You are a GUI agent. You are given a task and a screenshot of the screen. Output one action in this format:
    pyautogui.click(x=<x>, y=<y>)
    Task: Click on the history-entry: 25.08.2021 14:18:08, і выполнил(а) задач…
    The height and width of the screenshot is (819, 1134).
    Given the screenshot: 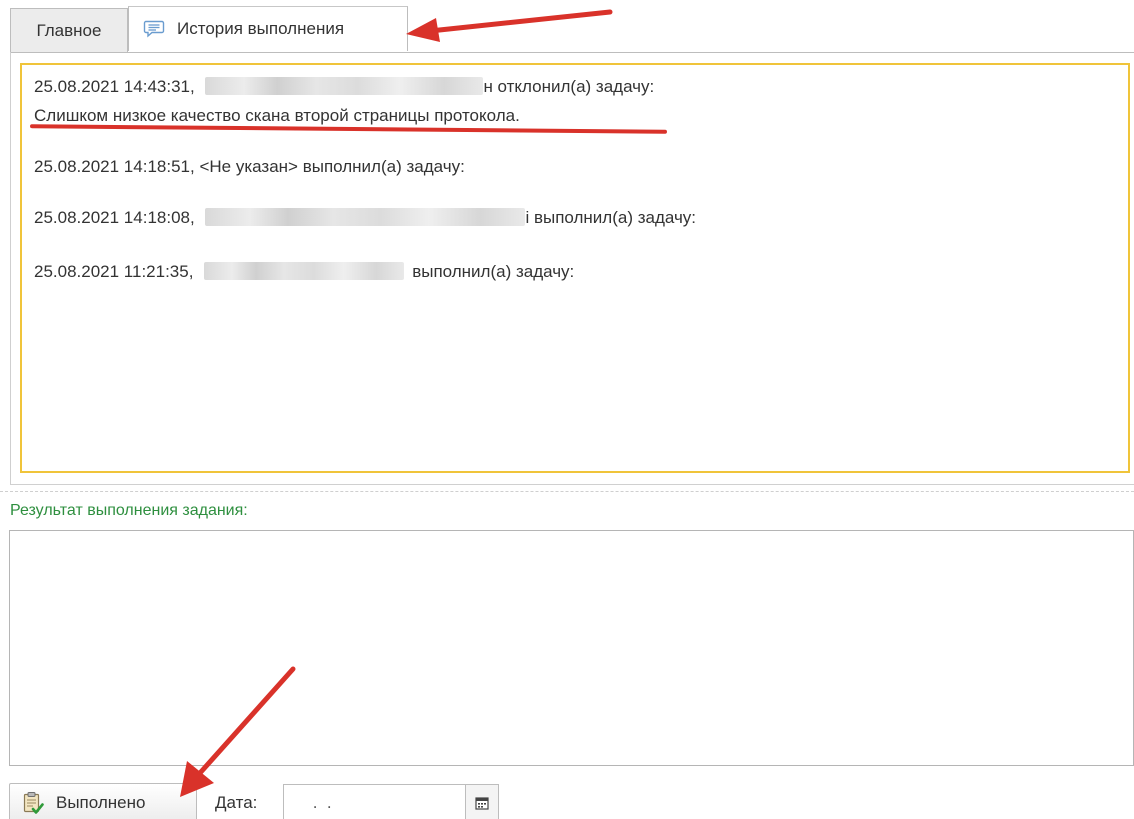 What is the action you would take?
    pyautogui.click(x=365, y=218)
    